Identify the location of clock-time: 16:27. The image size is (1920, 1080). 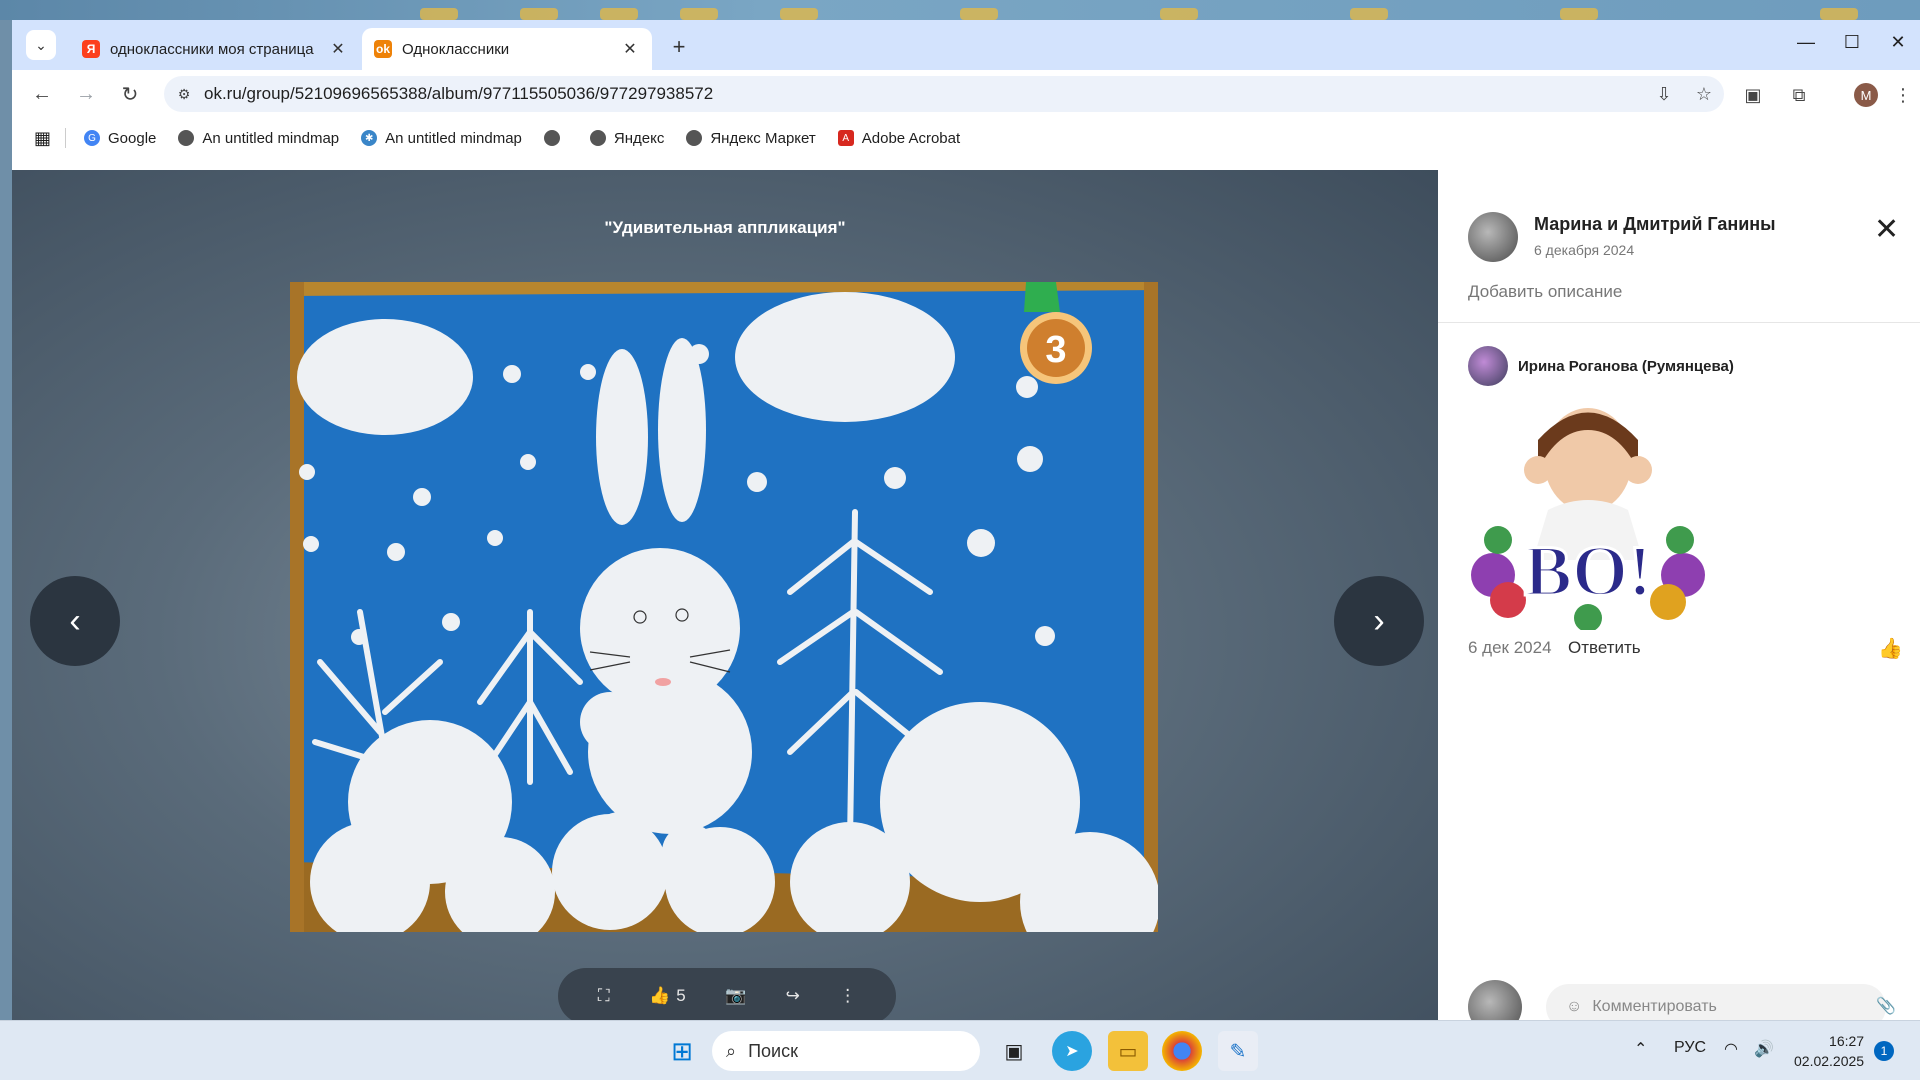
(1847, 1041).